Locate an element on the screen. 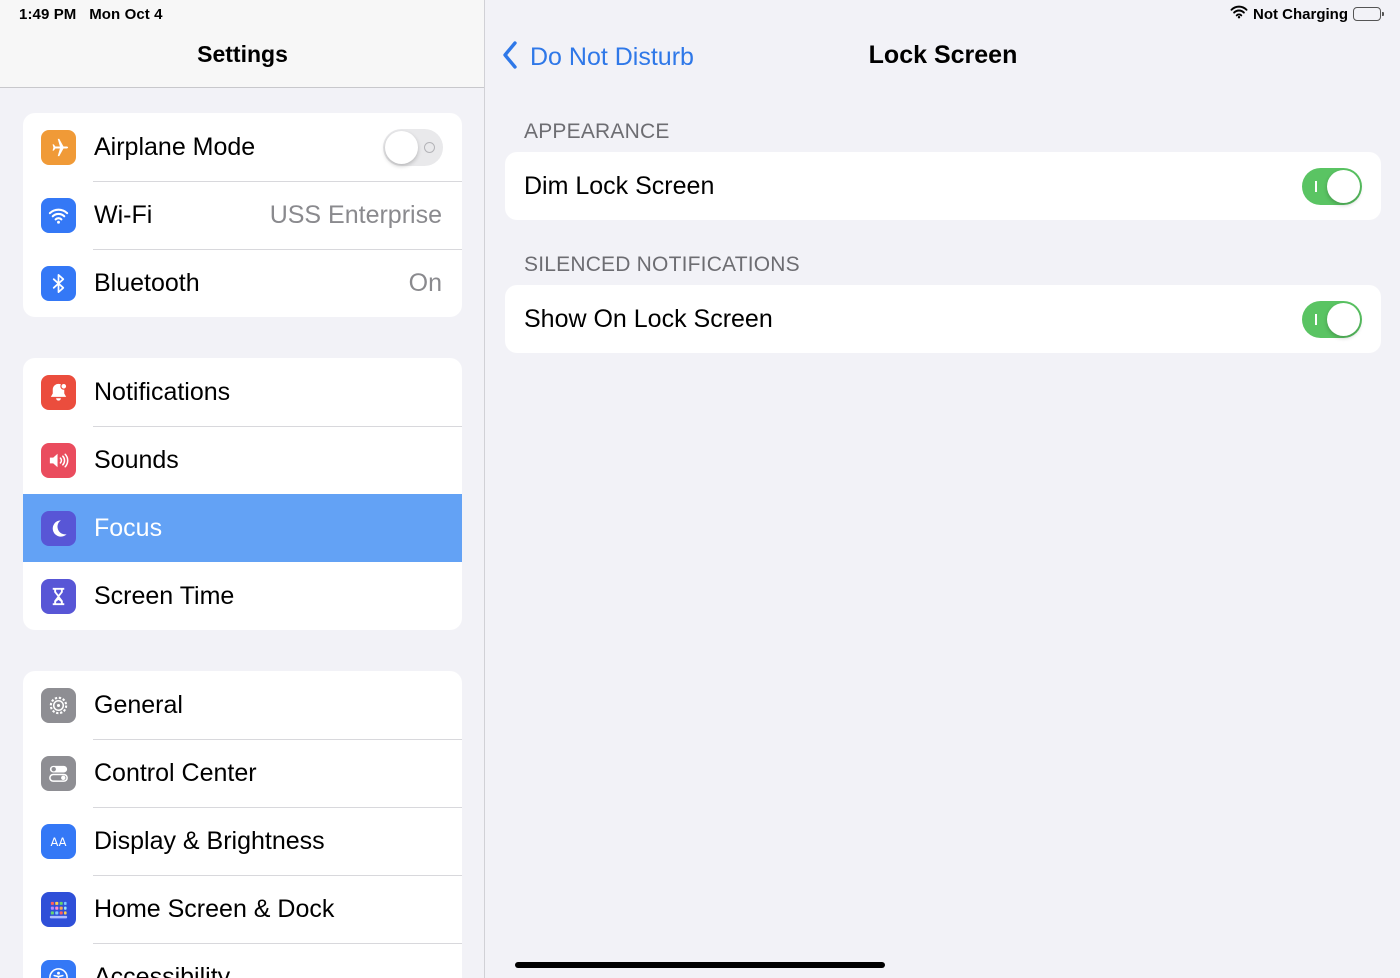  sidebar-item-focus: Focus is located at coordinates (242, 528).